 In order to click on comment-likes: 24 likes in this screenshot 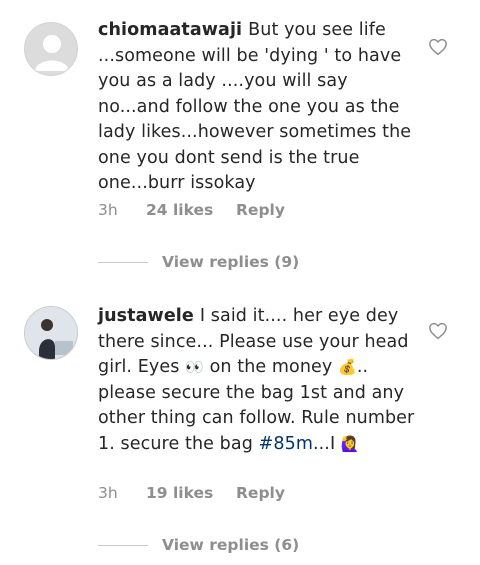, I will do `click(191, 210)`.